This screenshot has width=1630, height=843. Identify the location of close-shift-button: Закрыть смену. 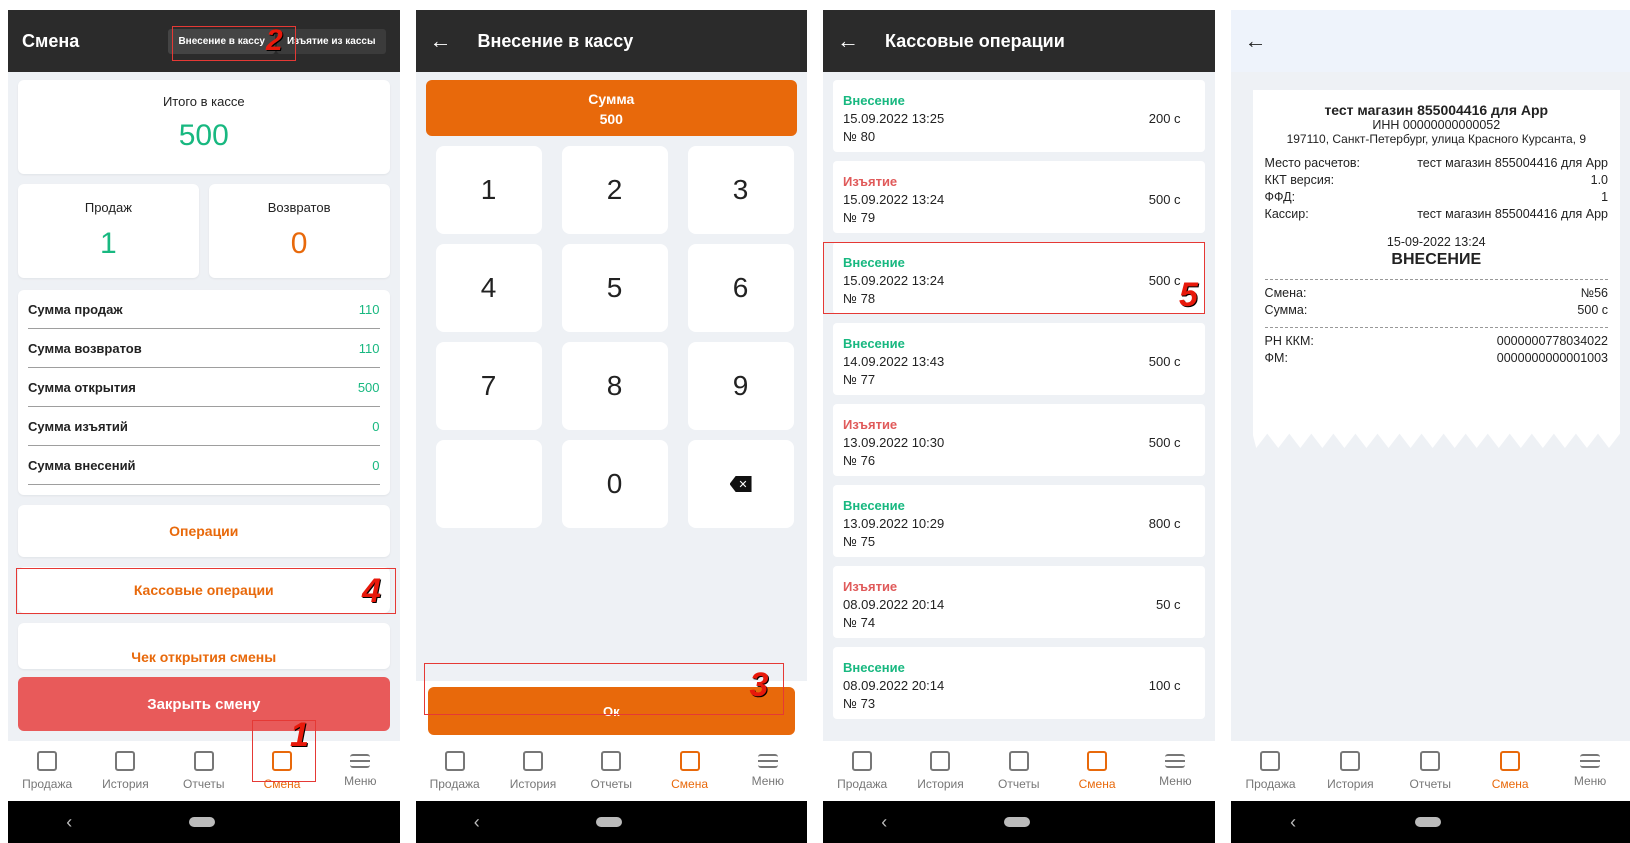
(204, 704).